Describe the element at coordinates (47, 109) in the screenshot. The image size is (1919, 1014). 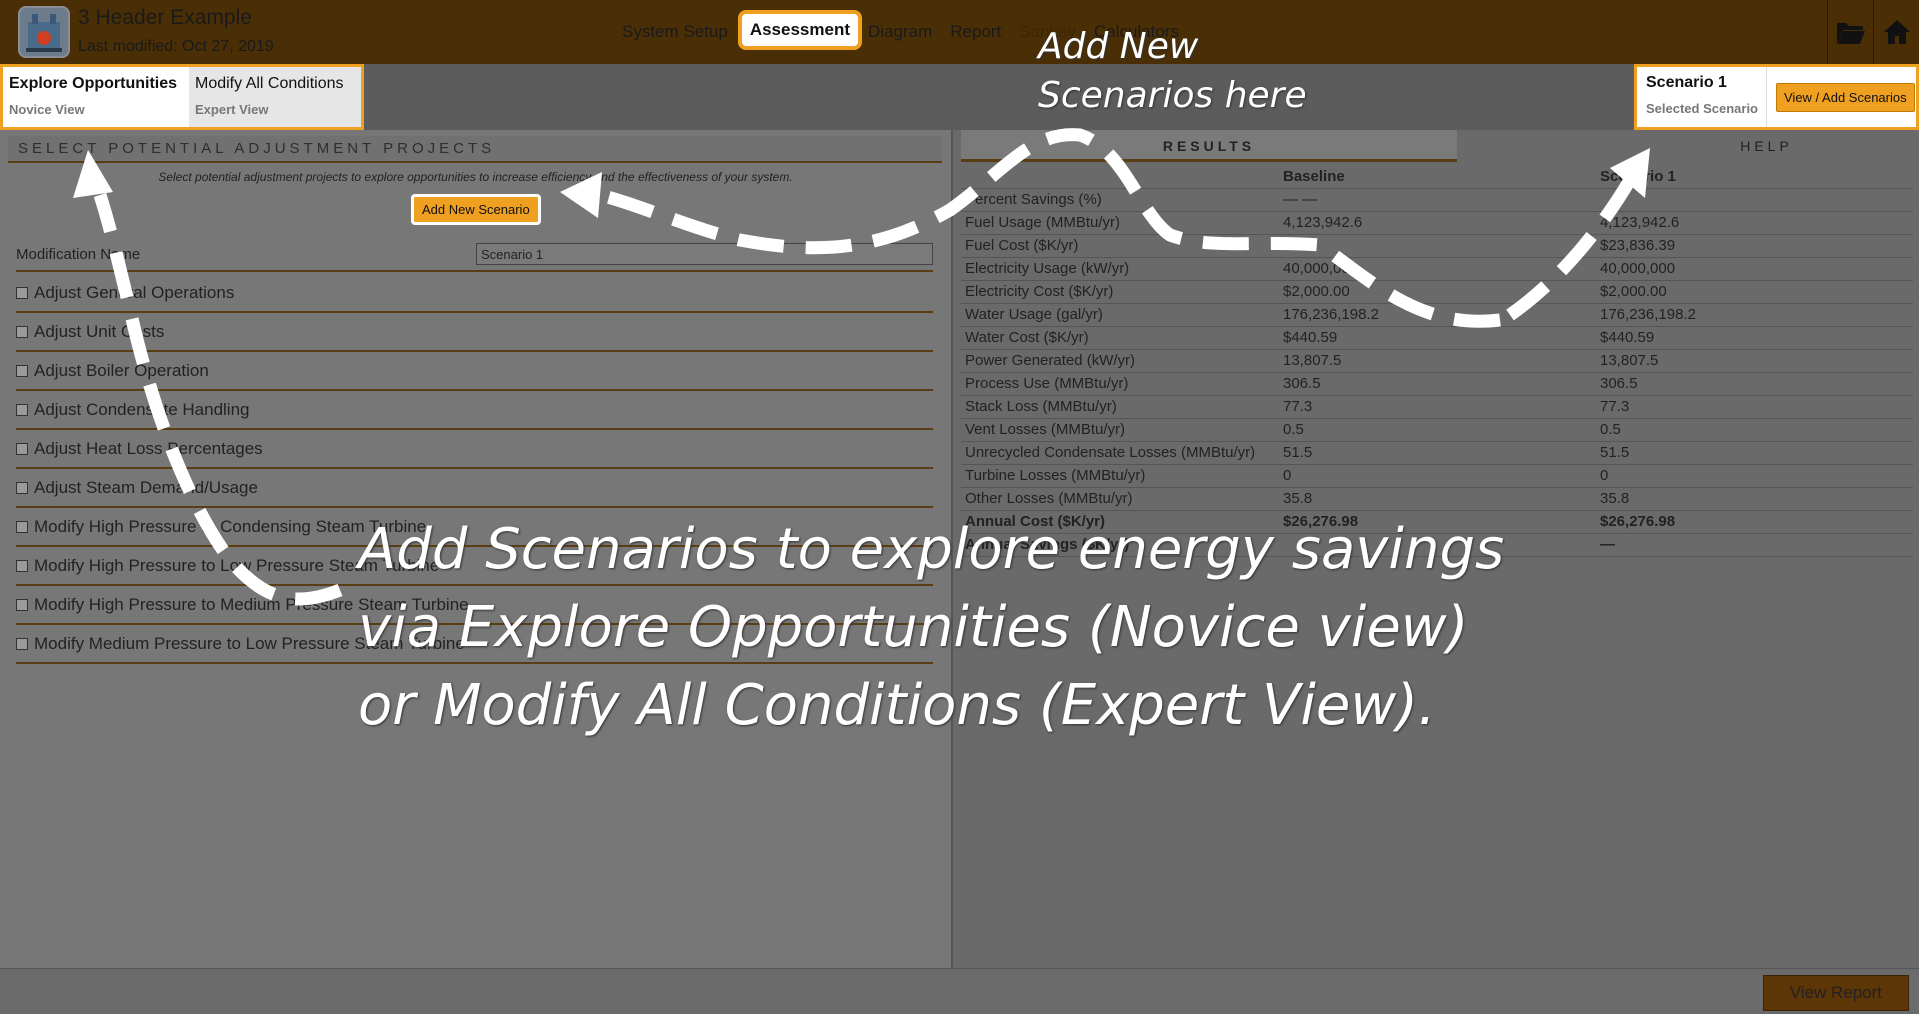
I see `tab-explore-sub: Novice View` at that location.